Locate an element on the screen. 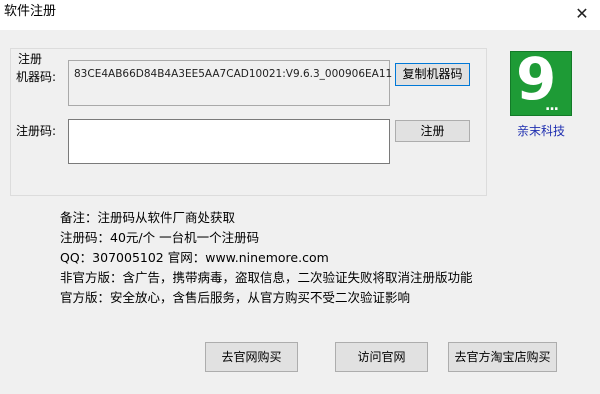 This screenshot has height=394, width=600. note-line: 非官方版：含广告，携带病毒，盗取信息，二次验证失败将取消注册版功能 is located at coordinates (266, 277).